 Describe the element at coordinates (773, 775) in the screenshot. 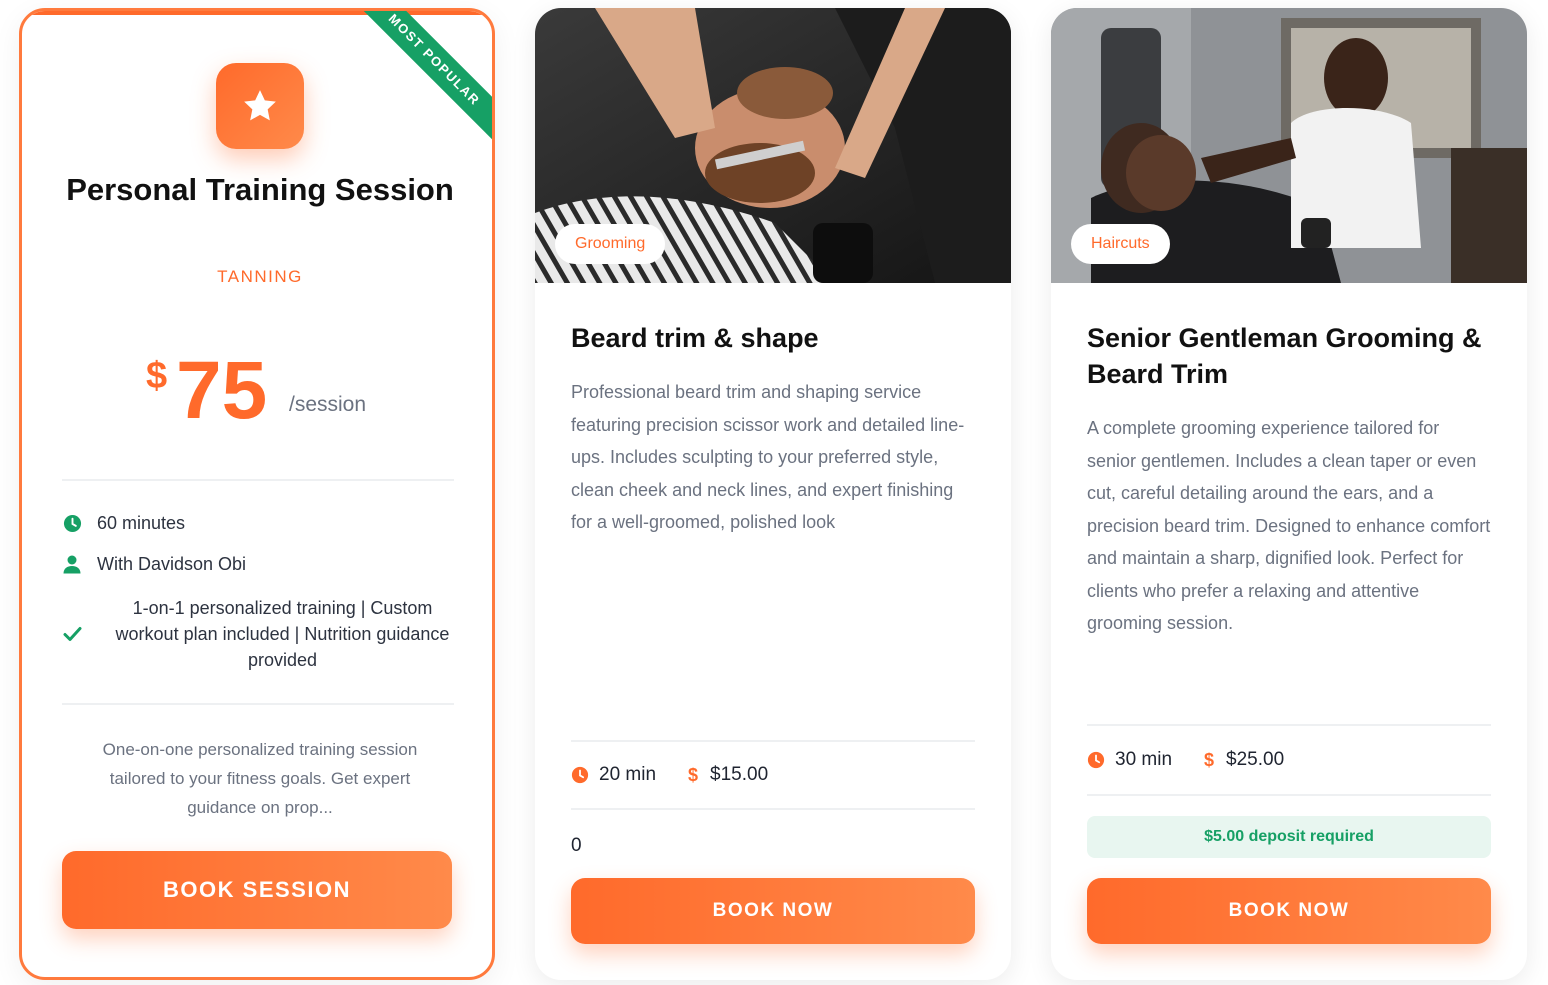

I see `service-meta: 20 min $ $15.00` at that location.